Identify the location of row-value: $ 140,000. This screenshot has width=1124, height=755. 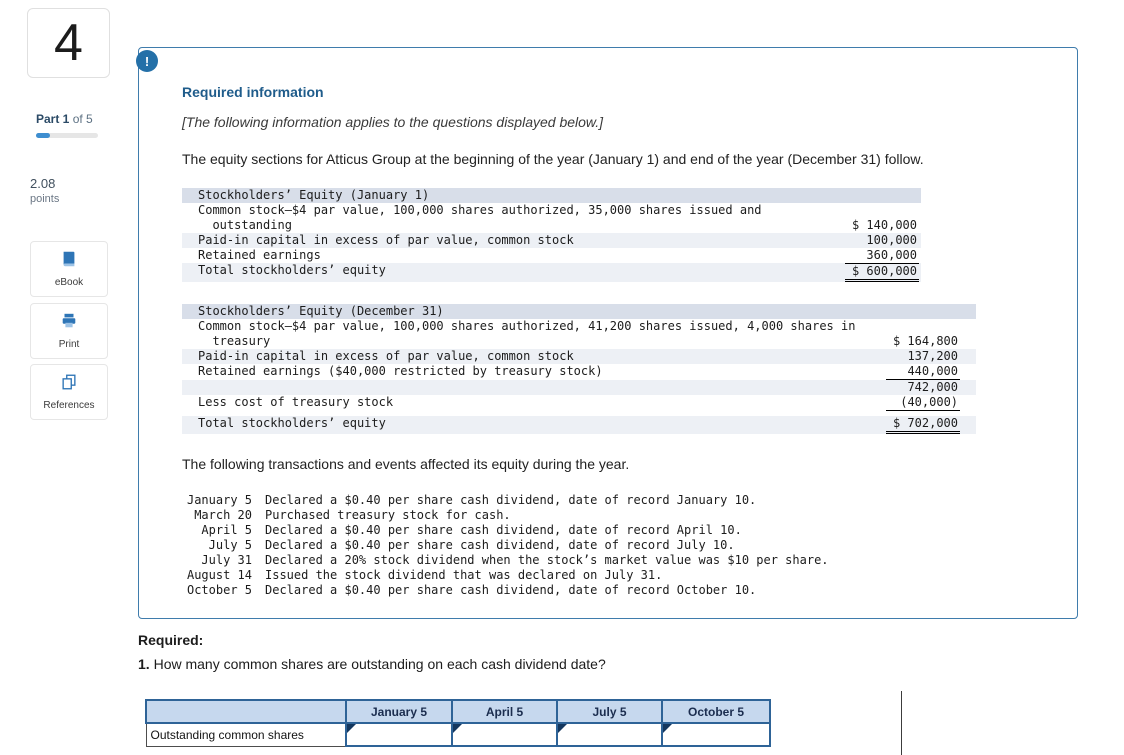
(884, 225).